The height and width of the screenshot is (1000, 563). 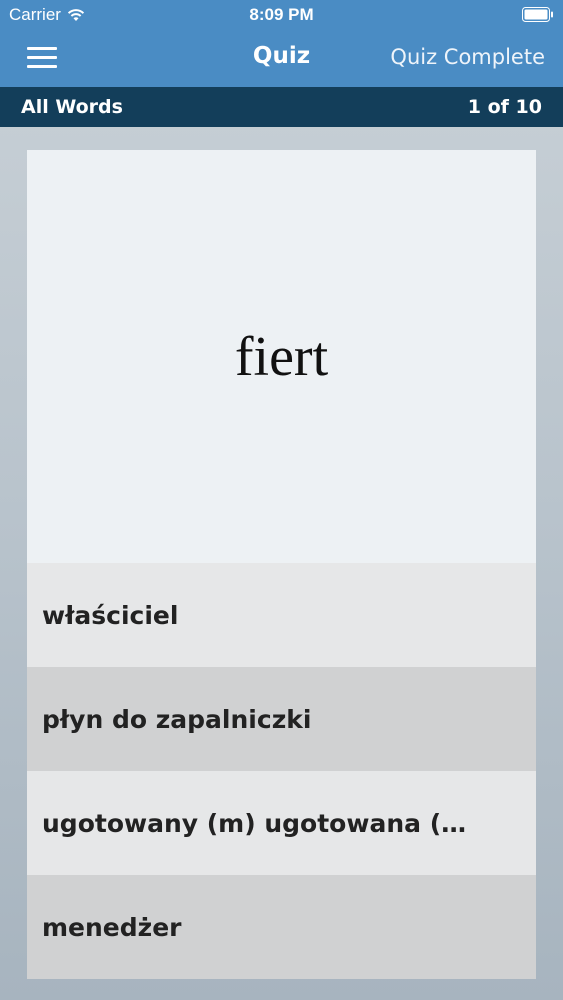 I want to click on answer-option-4: menedżer, so click(x=281, y=927).